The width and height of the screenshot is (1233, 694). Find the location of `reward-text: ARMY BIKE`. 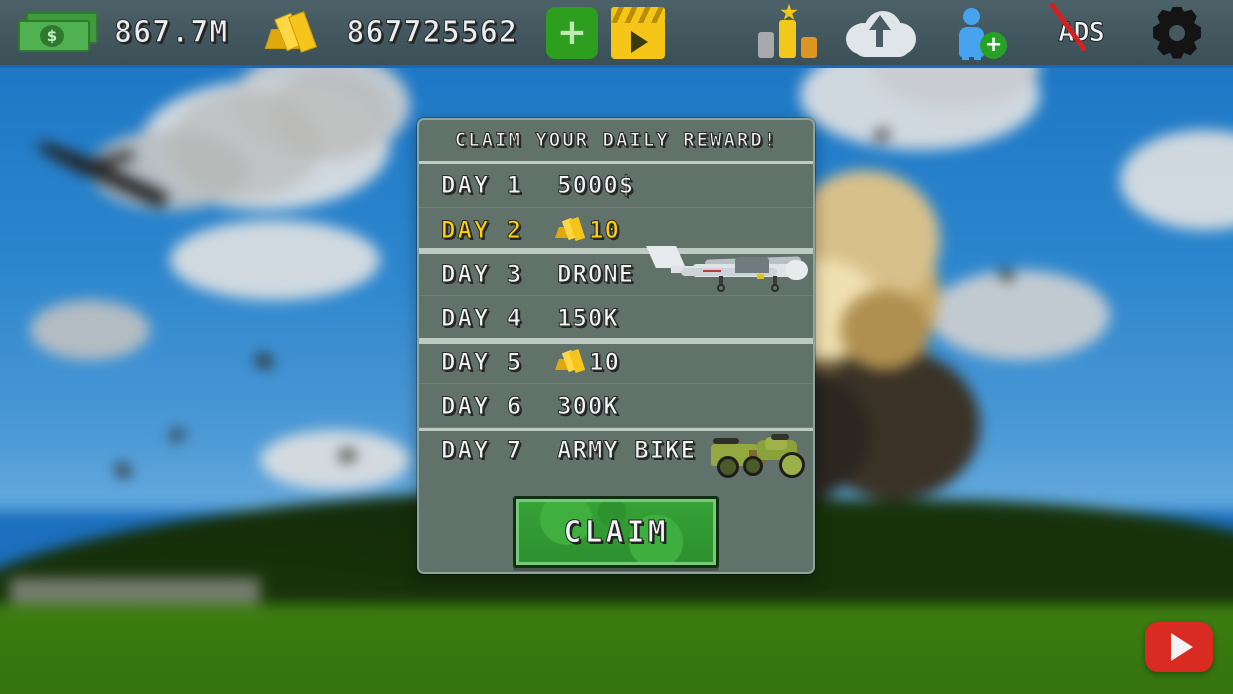

reward-text: ARMY BIKE is located at coordinates (626, 449).